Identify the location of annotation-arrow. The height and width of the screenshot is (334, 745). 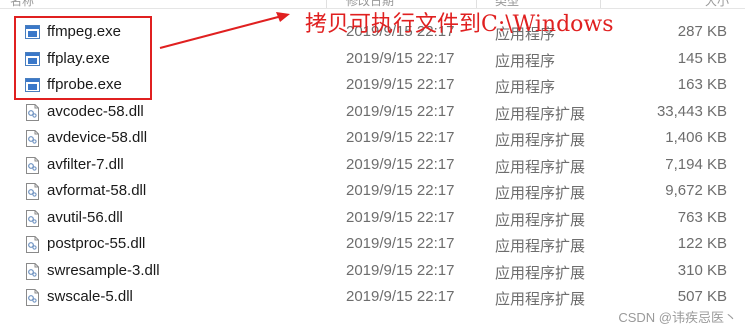
(224, 30).